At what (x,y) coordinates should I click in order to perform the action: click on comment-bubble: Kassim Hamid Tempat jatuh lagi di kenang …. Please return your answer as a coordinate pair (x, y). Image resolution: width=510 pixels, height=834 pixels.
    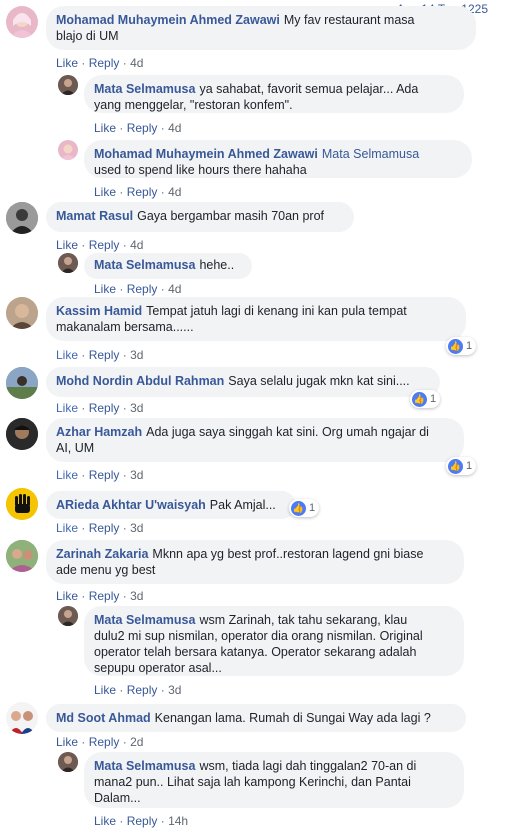
    Looking at the image, I should click on (256, 319).